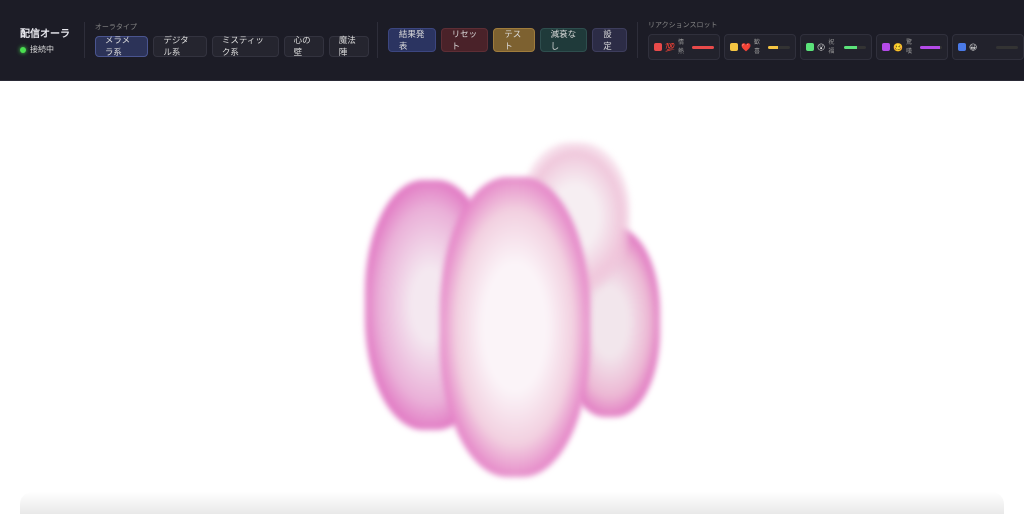  I want to click on action-button: テスト, so click(514, 40).